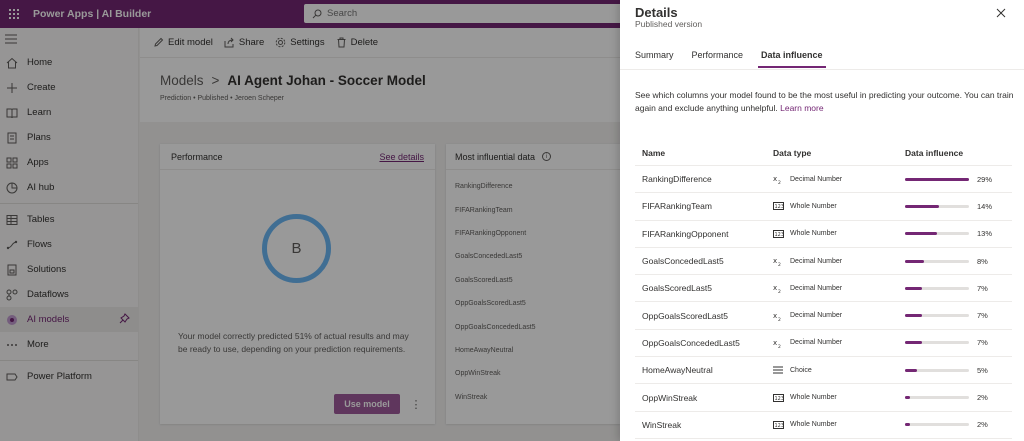 The width and height of the screenshot is (1024, 441). Describe the element at coordinates (39, 137) in the screenshot. I see `sidebar-item-label: Plans` at that location.